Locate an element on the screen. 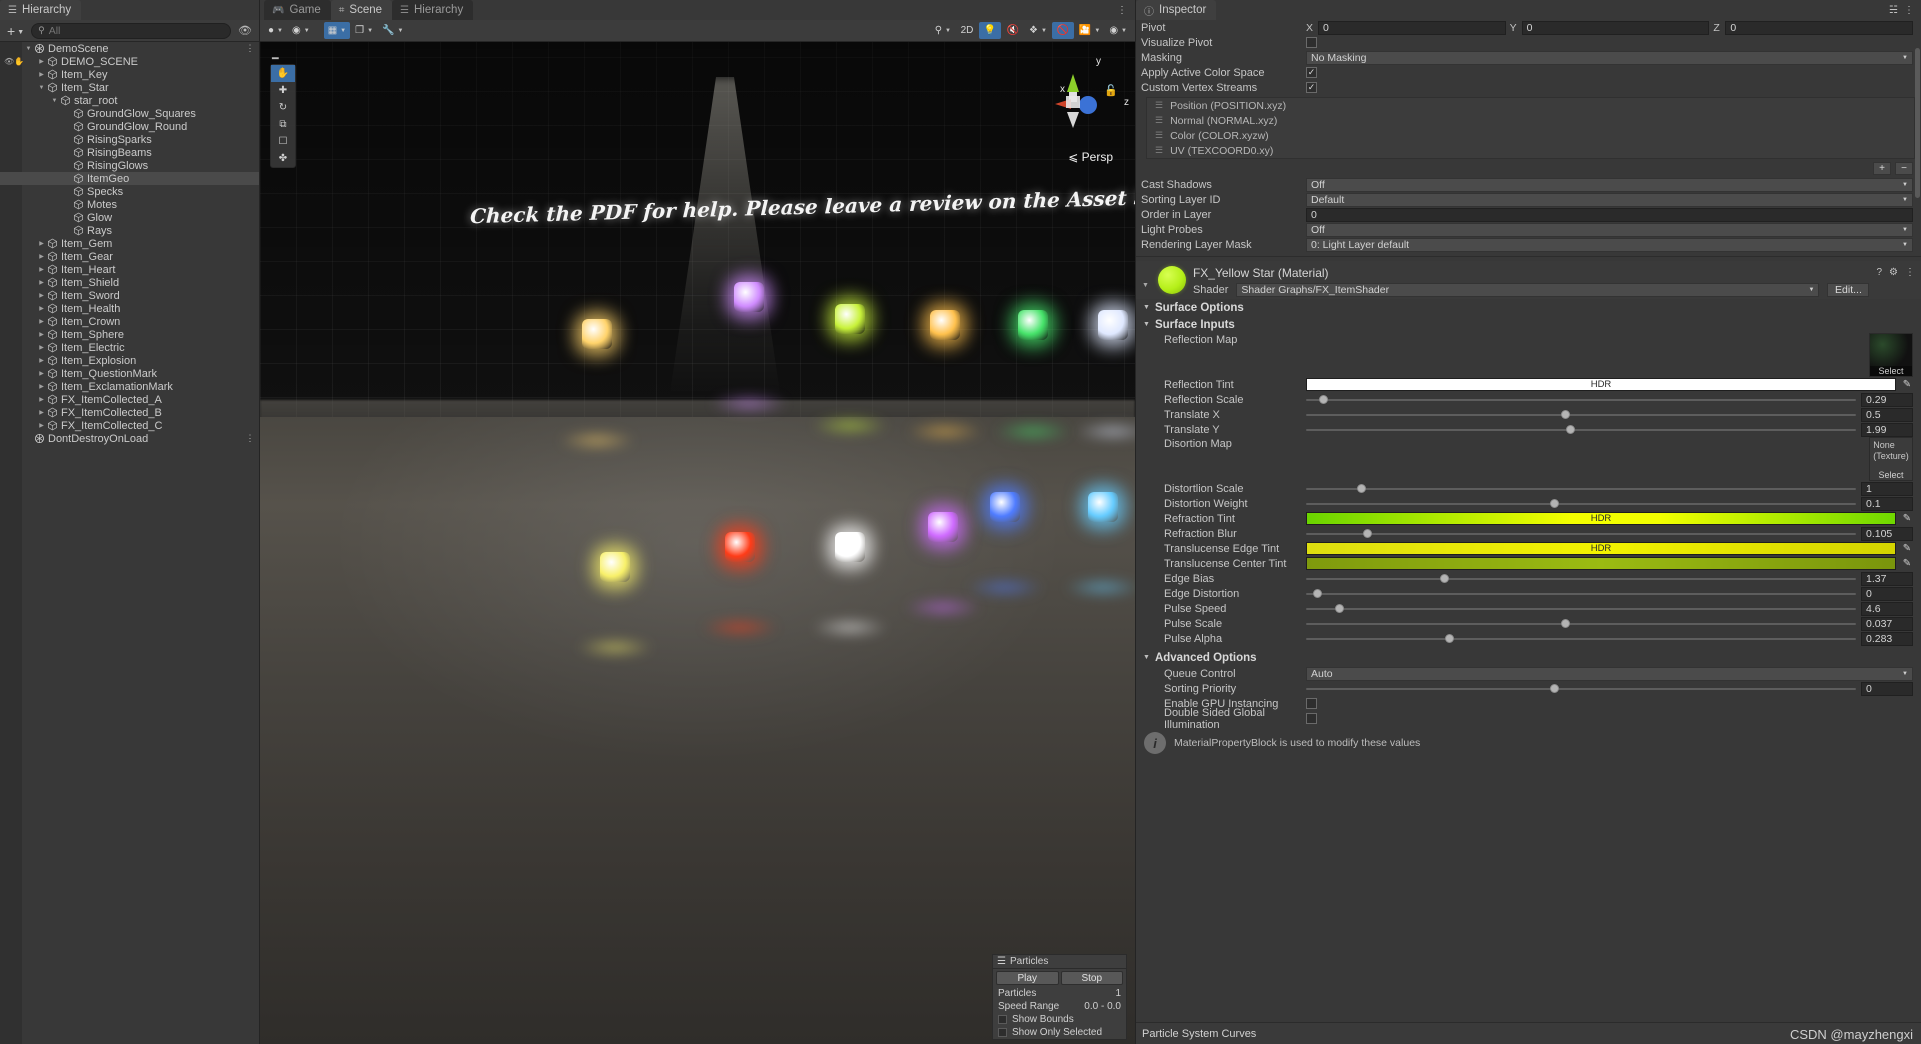  inspector-lock-icon: ☵ is located at coordinates (1893, 10).